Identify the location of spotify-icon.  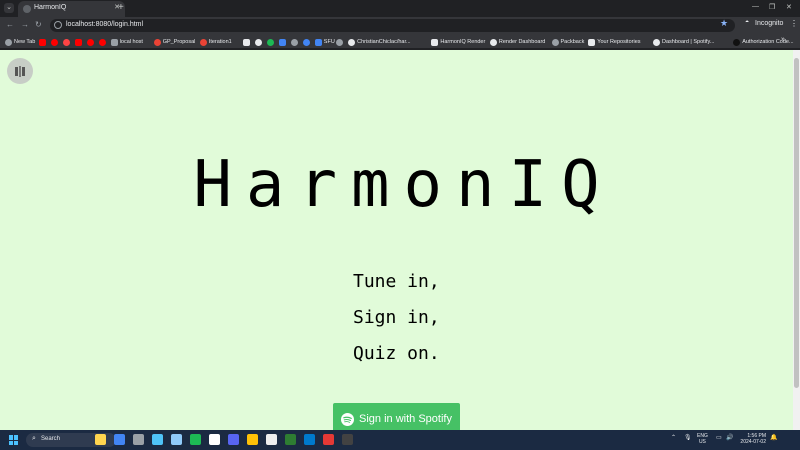
(348, 419).